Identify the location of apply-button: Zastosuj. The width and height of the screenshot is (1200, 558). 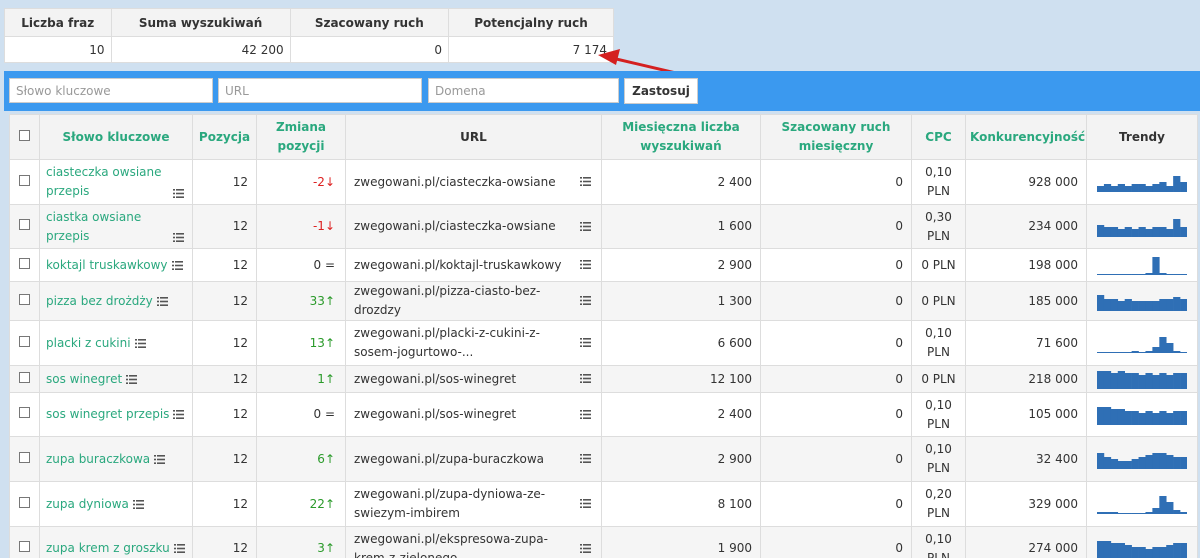
(661, 91).